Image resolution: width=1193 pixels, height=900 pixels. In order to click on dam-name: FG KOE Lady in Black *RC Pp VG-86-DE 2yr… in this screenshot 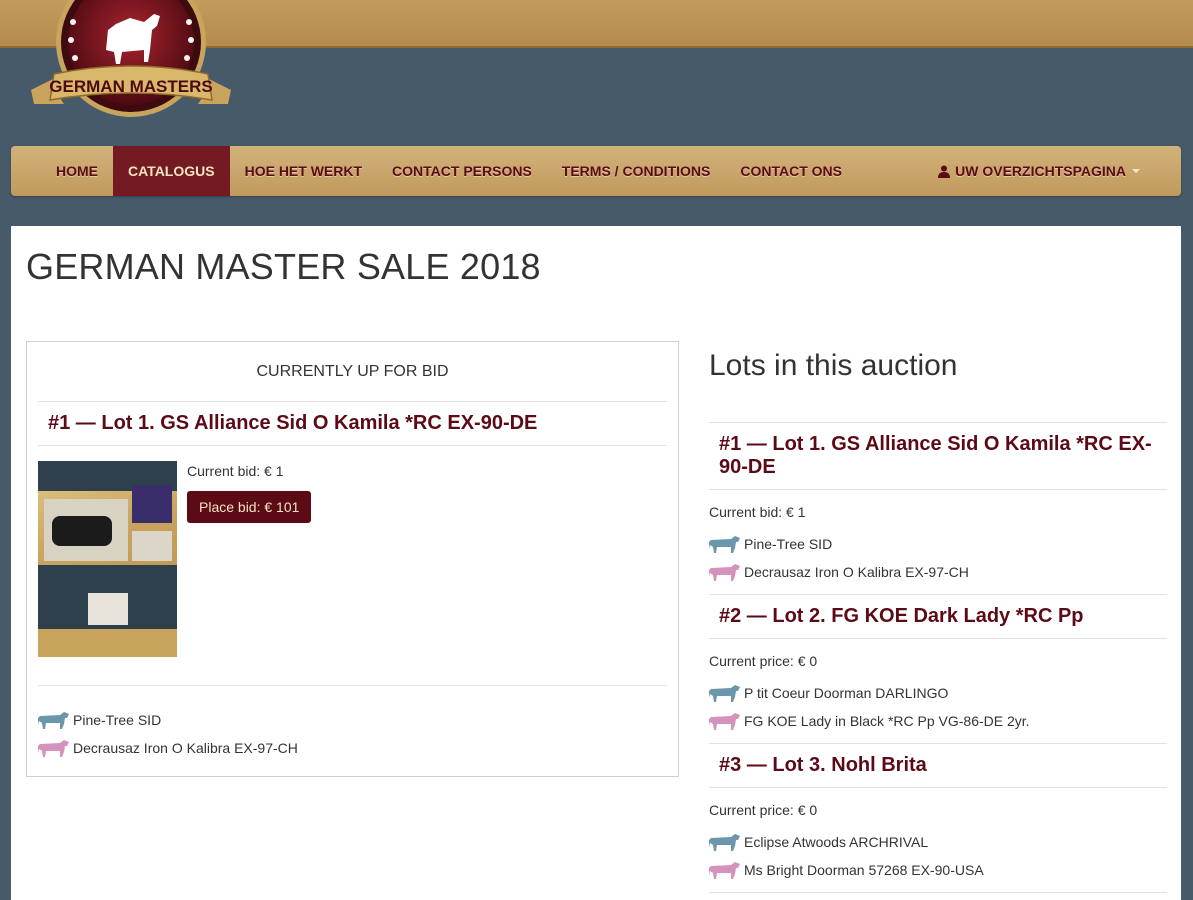, I will do `click(887, 721)`.